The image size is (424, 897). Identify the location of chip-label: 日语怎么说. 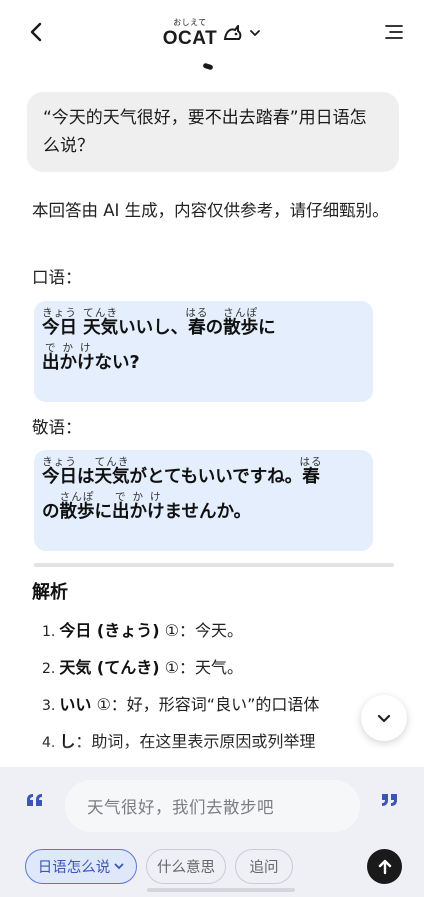
(74, 868).